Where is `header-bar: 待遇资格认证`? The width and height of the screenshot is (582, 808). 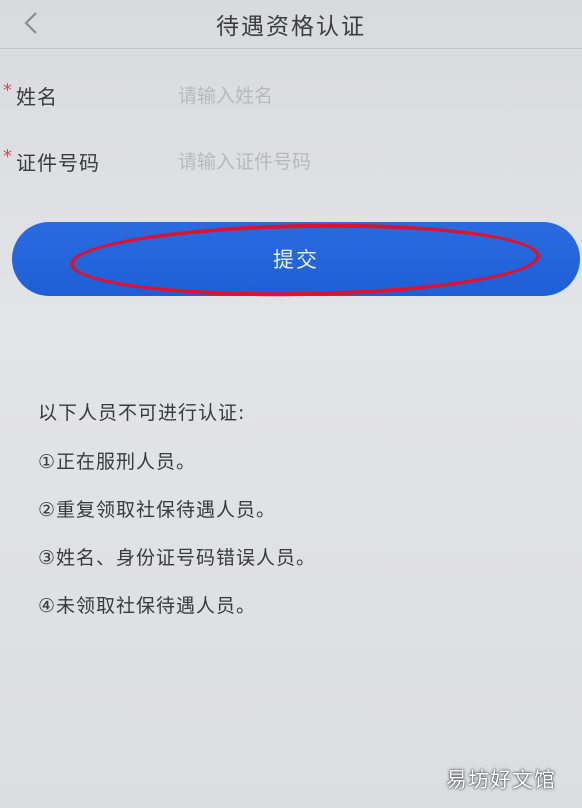
header-bar: 待遇资格认证 is located at coordinates (291, 24).